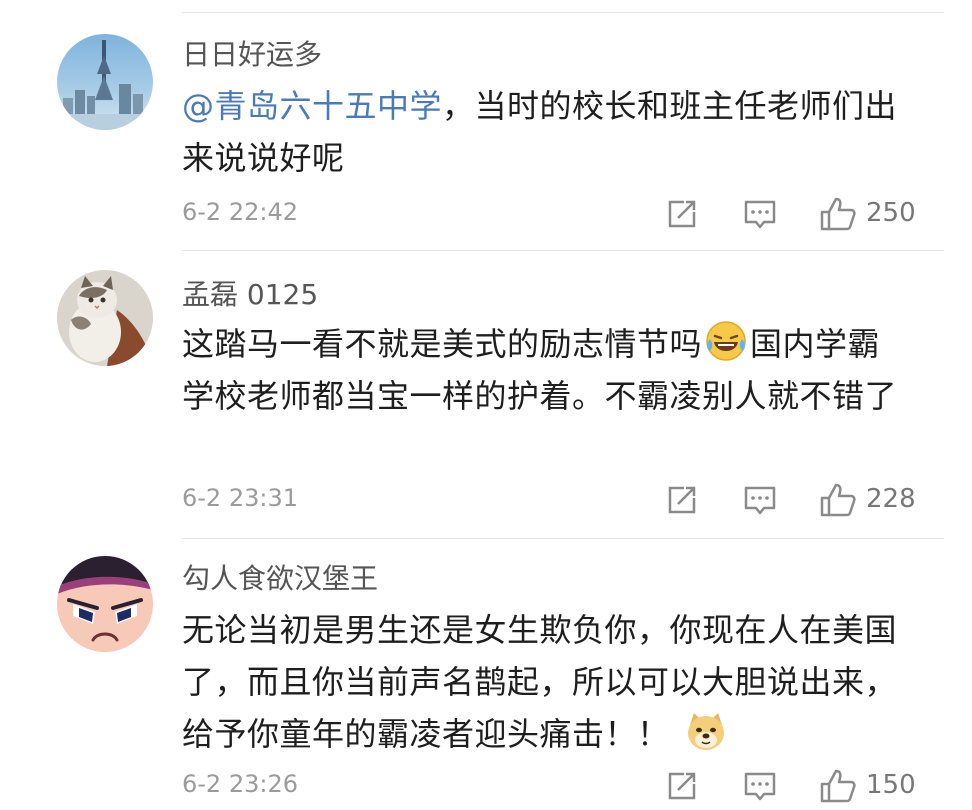  I want to click on comment-meta: 6-2 22:42 250, so click(552, 214).